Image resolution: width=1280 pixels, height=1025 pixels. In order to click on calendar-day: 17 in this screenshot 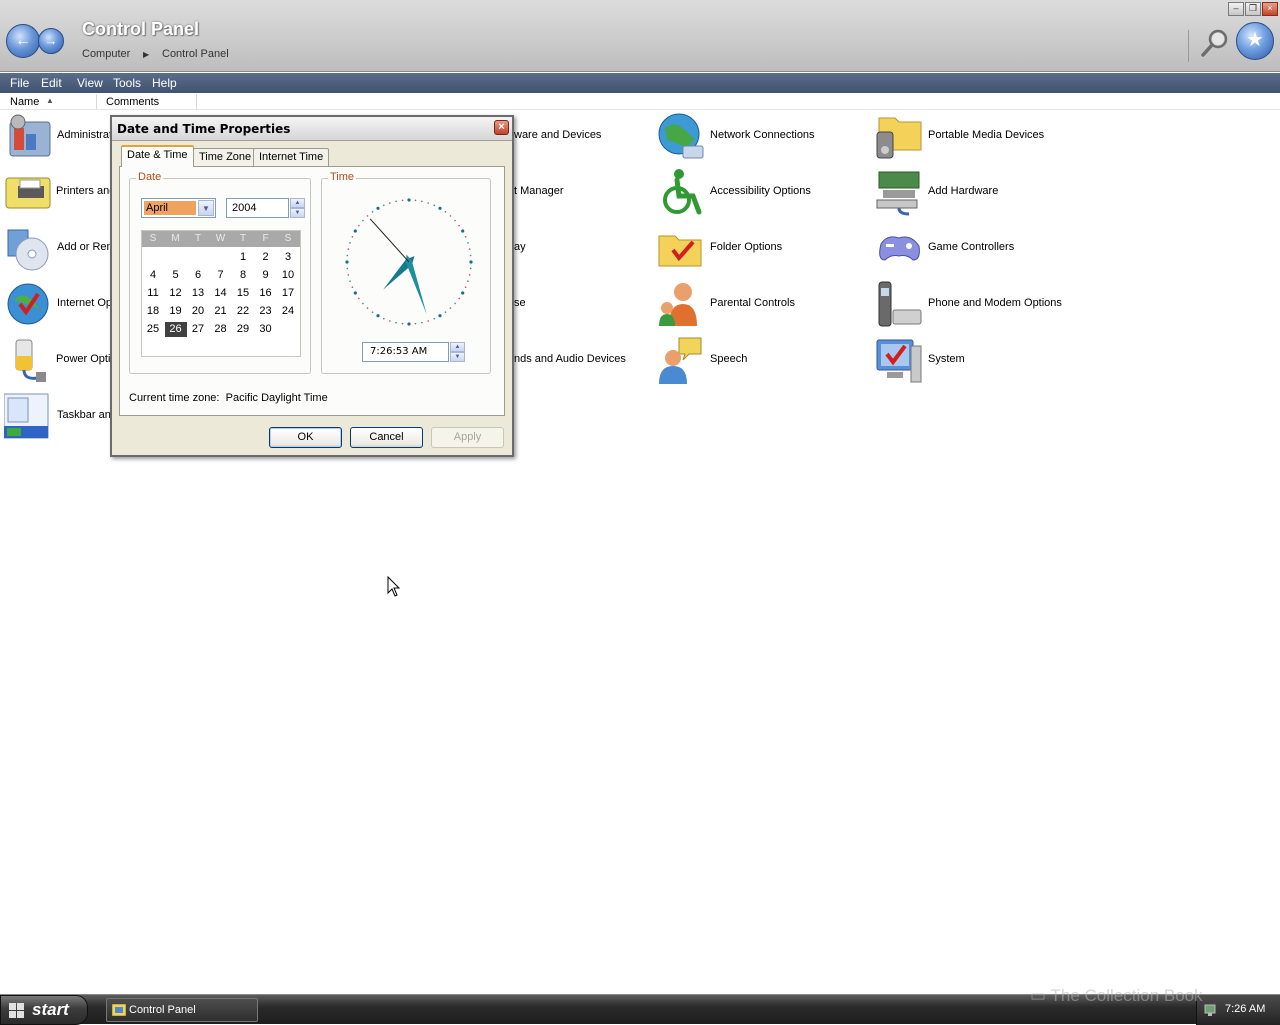, I will do `click(288, 293)`.